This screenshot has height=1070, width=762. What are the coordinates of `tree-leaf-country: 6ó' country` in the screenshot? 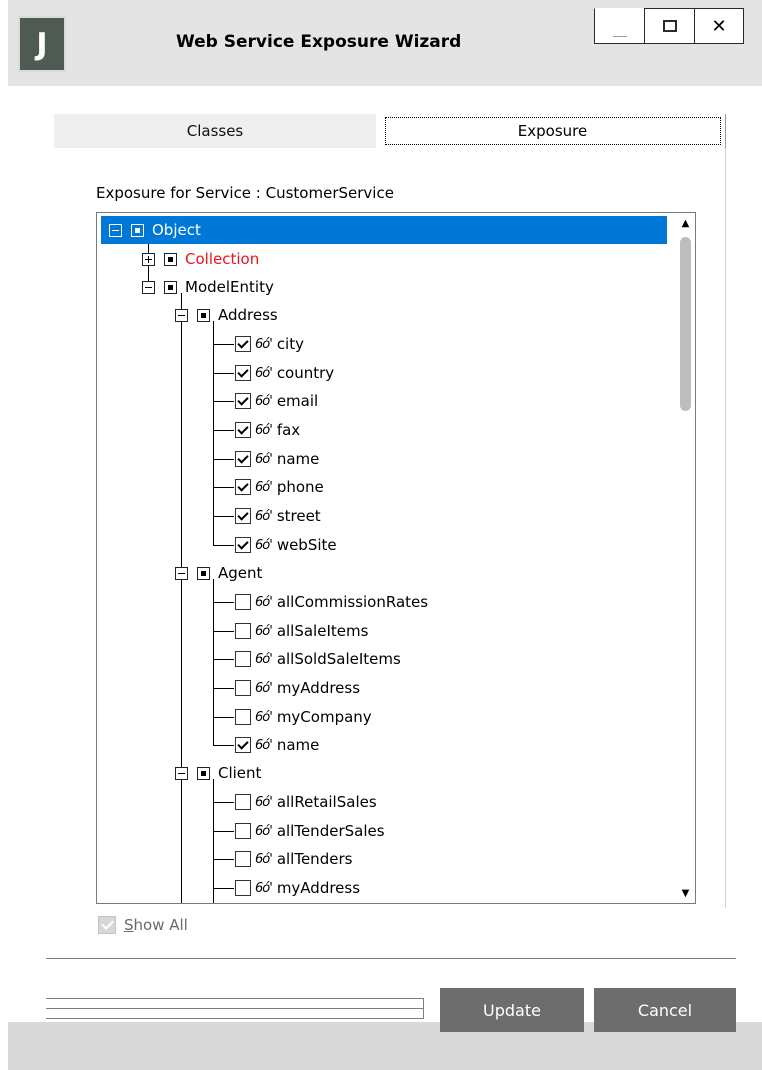 It's located at (284, 373).